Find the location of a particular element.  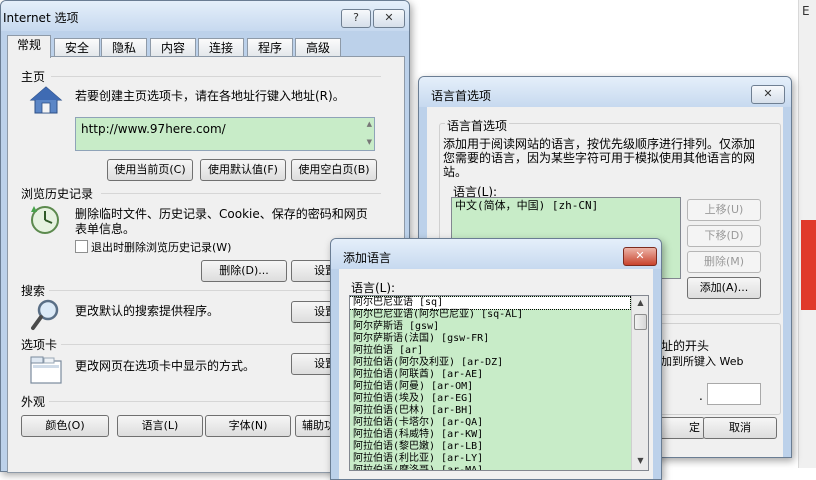

use-blank-button: 使用空白页(B) is located at coordinates (334, 170).